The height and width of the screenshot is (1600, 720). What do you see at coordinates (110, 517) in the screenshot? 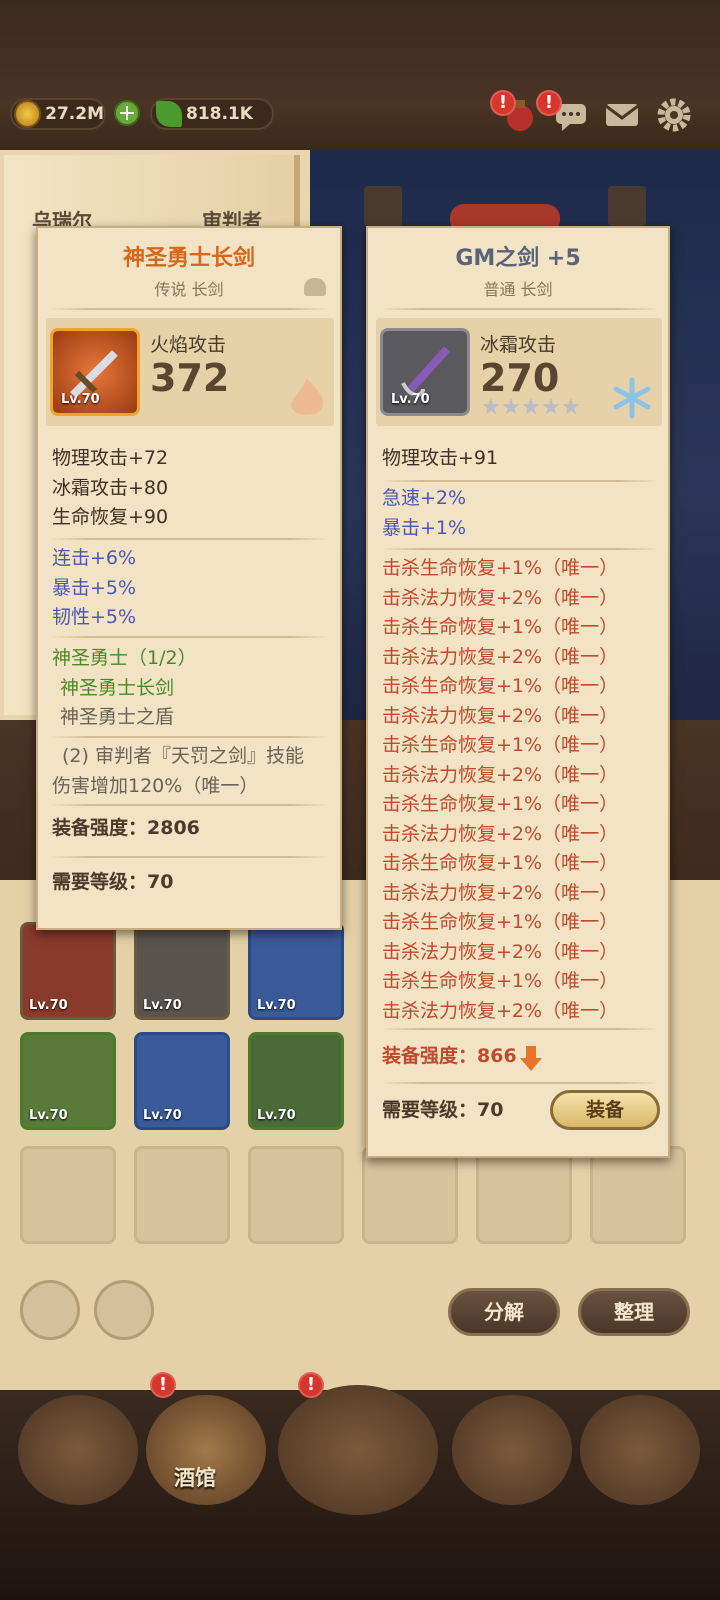
I see `stat-line: 生命恢复+90` at bounding box center [110, 517].